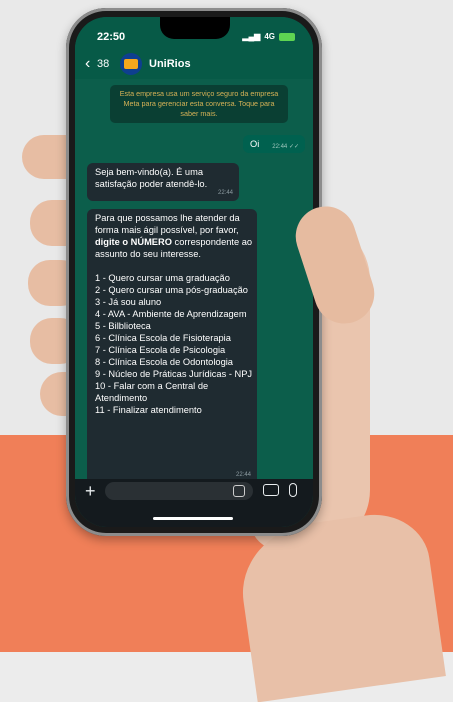  What do you see at coordinates (163, 338) in the screenshot?
I see `menu-option: 6 - Clínica Escola de Fisioterapia` at bounding box center [163, 338].